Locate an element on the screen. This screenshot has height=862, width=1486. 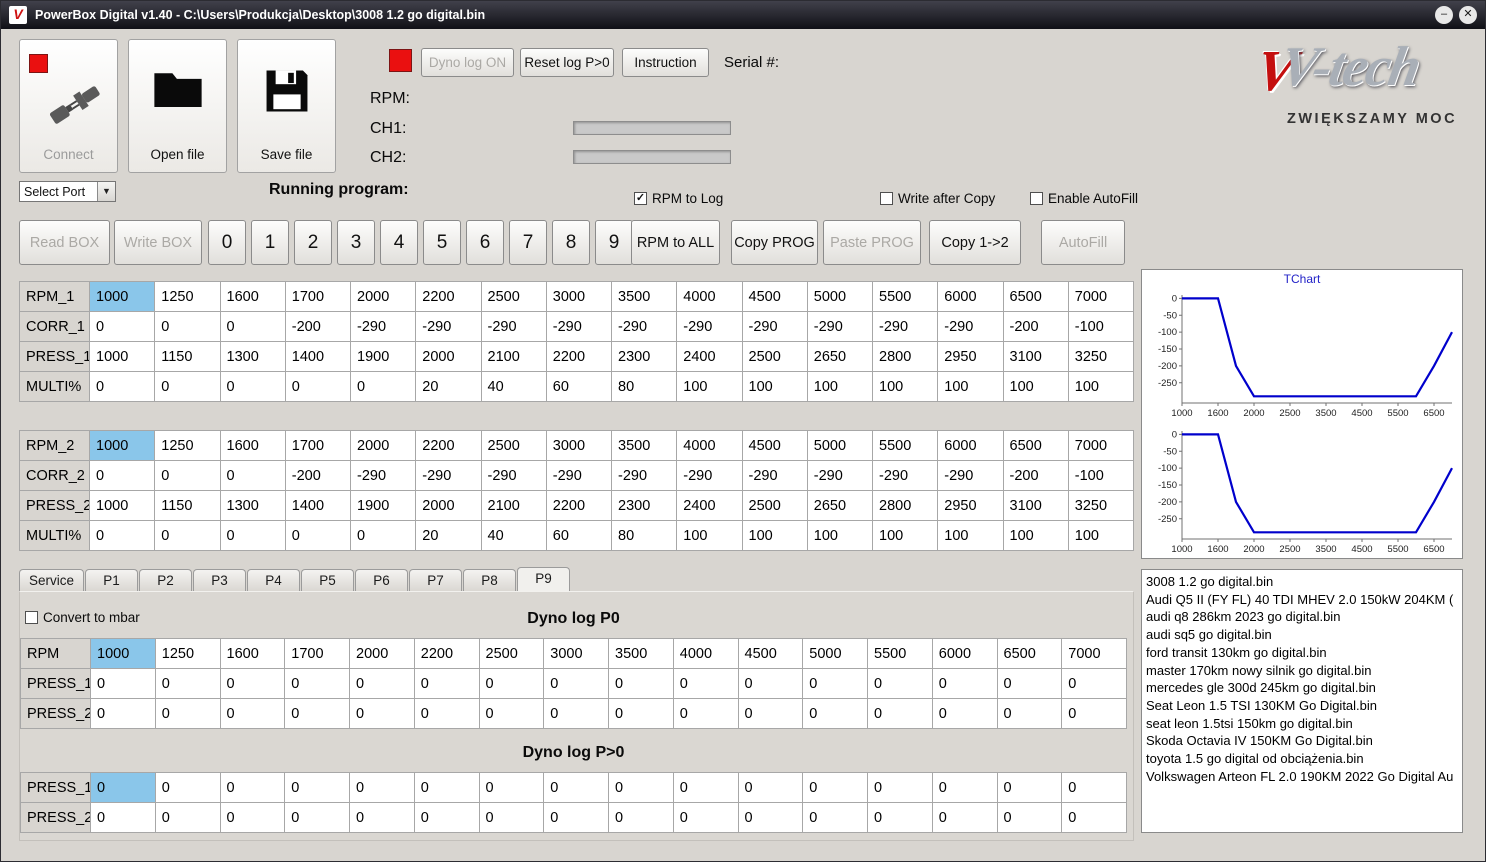
cell-CORR_1-3: -200 is located at coordinates (318, 326).